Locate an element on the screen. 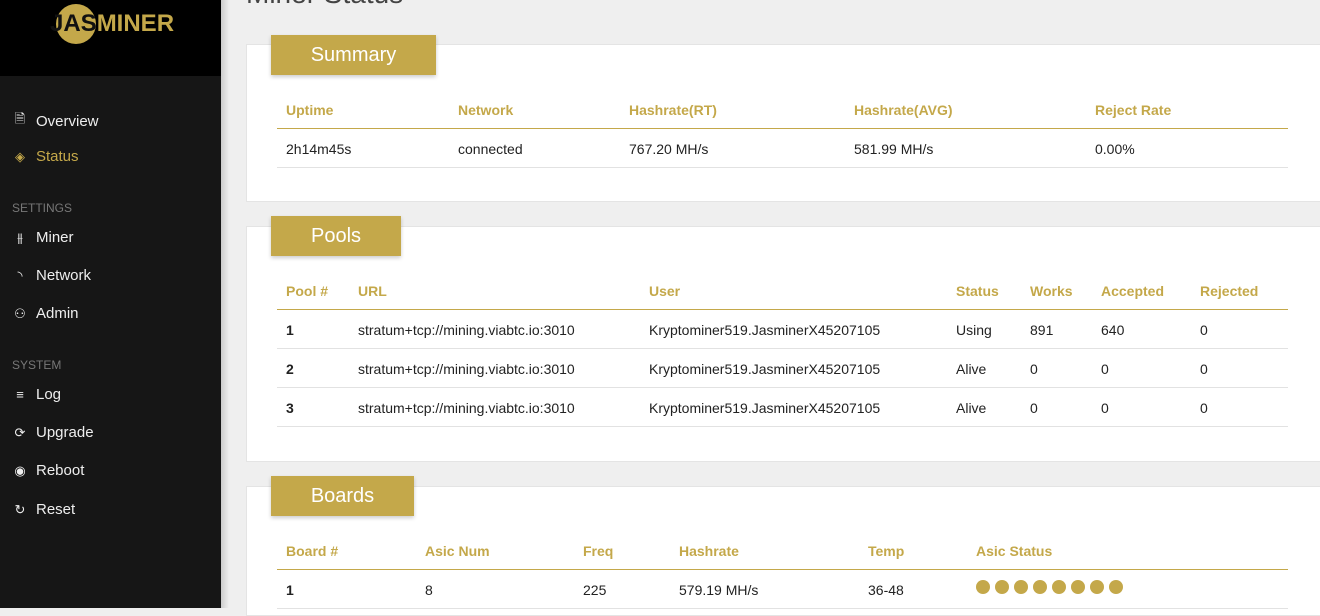 This screenshot has height=616, width=1320. sidebar-item-admin: ⚇ Admin is located at coordinates (45, 313).